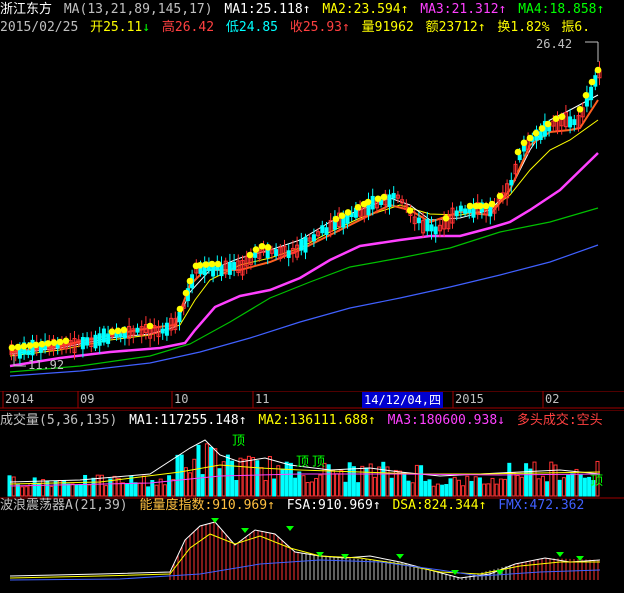 This screenshot has width=624, height=593. I want to click on ma3-value: MA3:21.312, so click(459, 9).